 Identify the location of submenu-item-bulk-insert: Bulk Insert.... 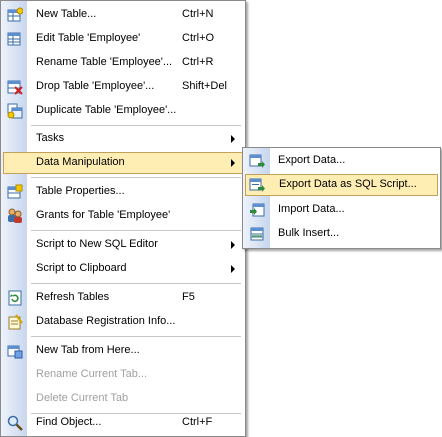
(341, 234).